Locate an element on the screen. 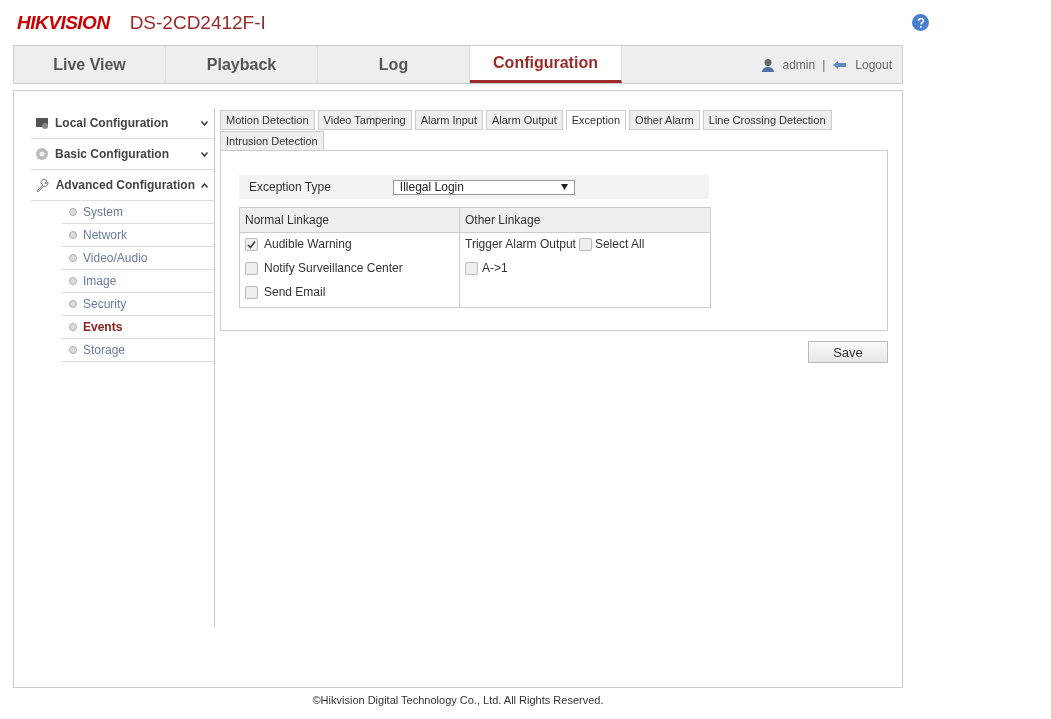  sidebar-item: Events is located at coordinates (137, 327).